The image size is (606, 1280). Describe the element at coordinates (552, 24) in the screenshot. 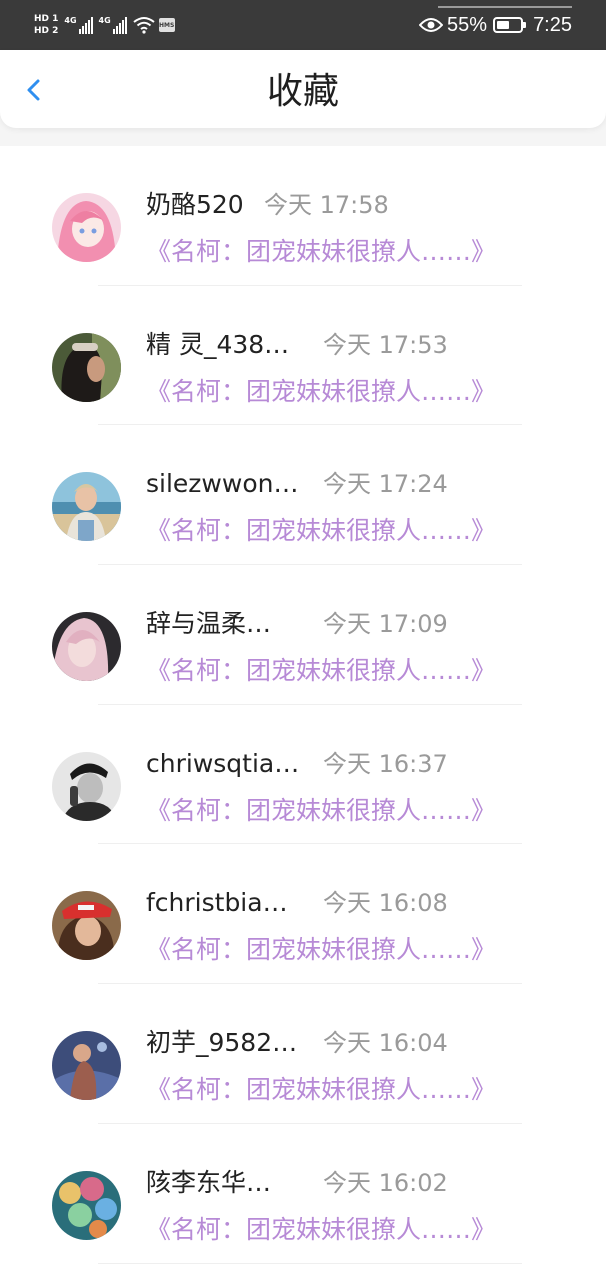

I see `clock: 7:25` at that location.